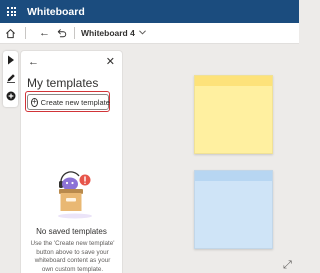 The image size is (320, 273). What do you see at coordinates (233, 114) in the screenshot?
I see `sticky-note-yellow` at bounding box center [233, 114].